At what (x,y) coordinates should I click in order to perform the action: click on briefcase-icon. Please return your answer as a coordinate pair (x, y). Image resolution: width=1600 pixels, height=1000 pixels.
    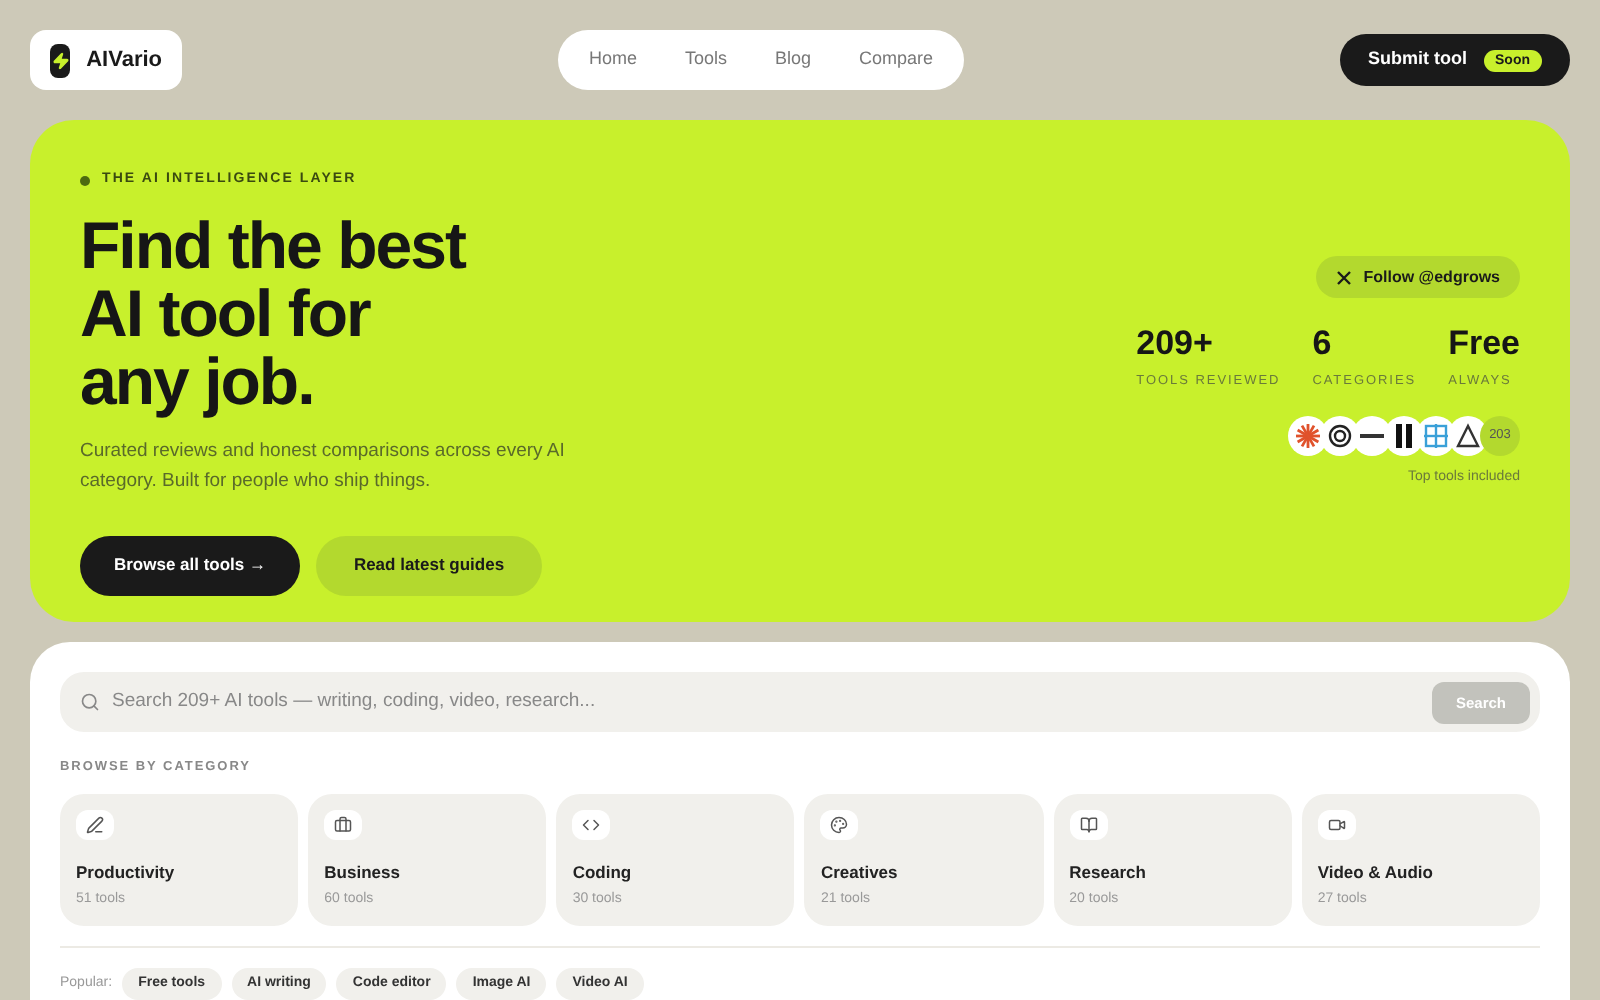
    Looking at the image, I should click on (343, 825).